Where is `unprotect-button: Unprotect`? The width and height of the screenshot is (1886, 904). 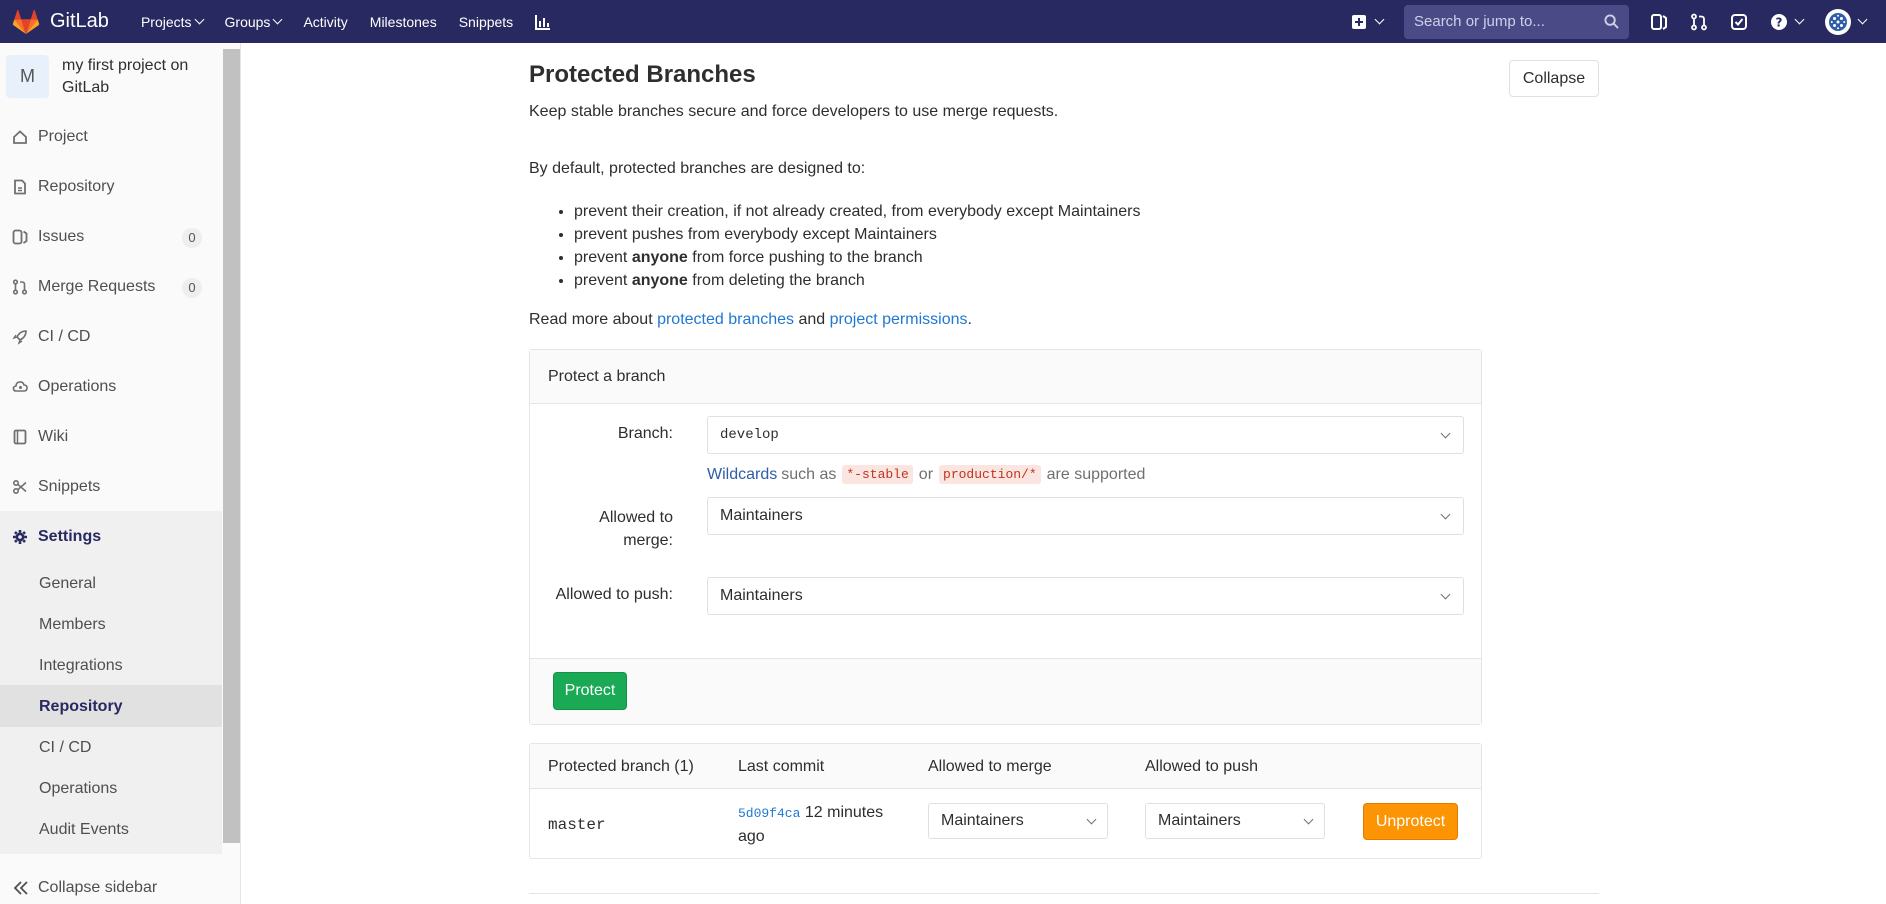
unprotect-button: Unprotect is located at coordinates (1410, 821).